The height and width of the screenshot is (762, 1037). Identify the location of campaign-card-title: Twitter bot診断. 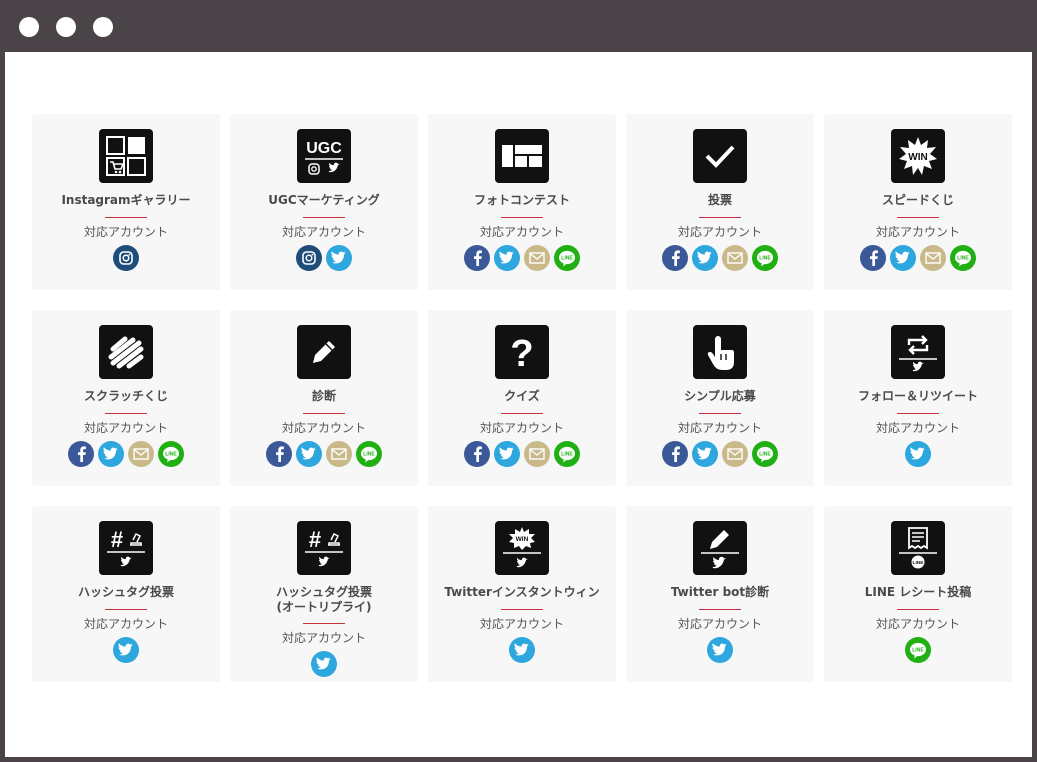
(720, 592).